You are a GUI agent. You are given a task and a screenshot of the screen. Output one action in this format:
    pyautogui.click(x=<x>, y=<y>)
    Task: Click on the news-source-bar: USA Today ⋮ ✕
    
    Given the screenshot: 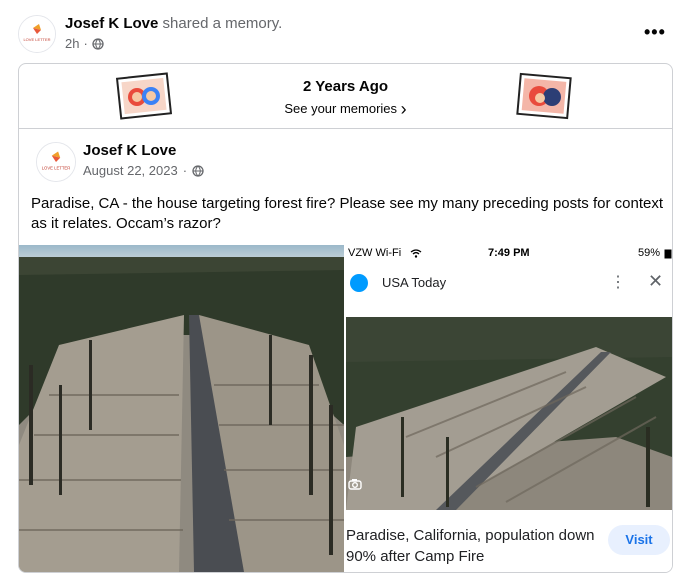 What is the action you would take?
    pyautogui.click(x=509, y=283)
    